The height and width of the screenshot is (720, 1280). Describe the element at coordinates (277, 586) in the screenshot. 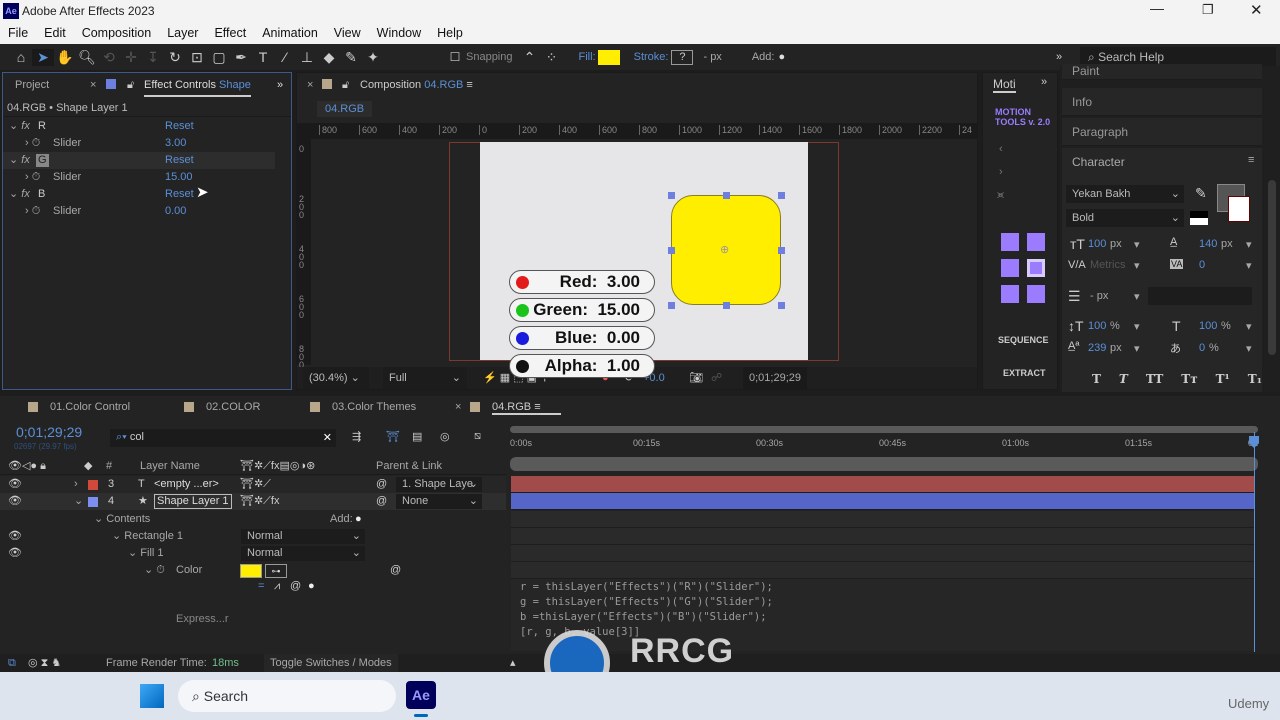

I see `expression-graph-icon: ⩘` at that location.